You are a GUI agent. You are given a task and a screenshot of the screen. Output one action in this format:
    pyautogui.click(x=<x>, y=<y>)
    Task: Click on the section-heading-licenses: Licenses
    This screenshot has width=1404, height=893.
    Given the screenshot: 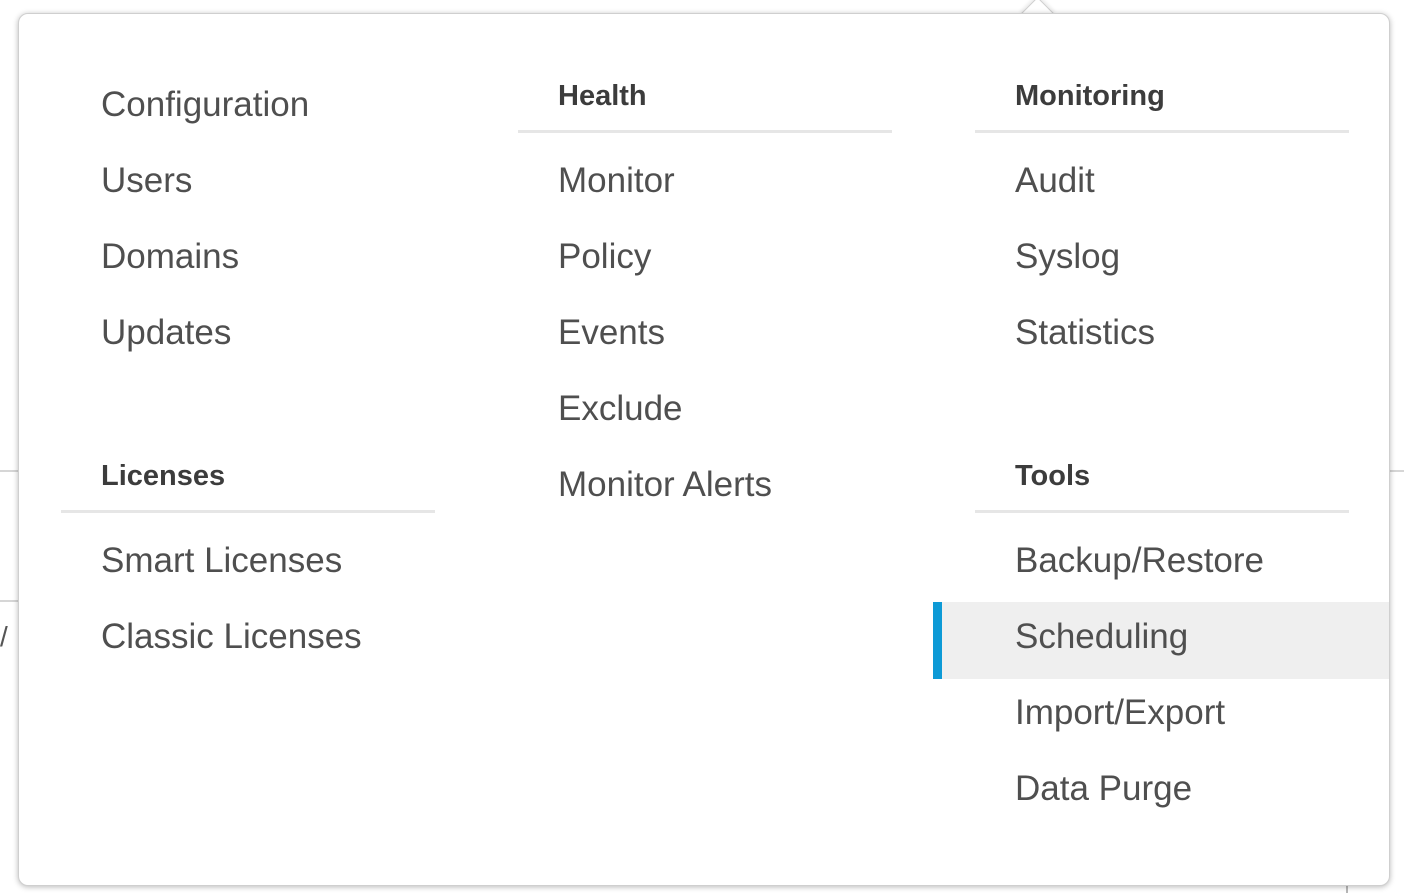 What is the action you would take?
    pyautogui.click(x=163, y=476)
    